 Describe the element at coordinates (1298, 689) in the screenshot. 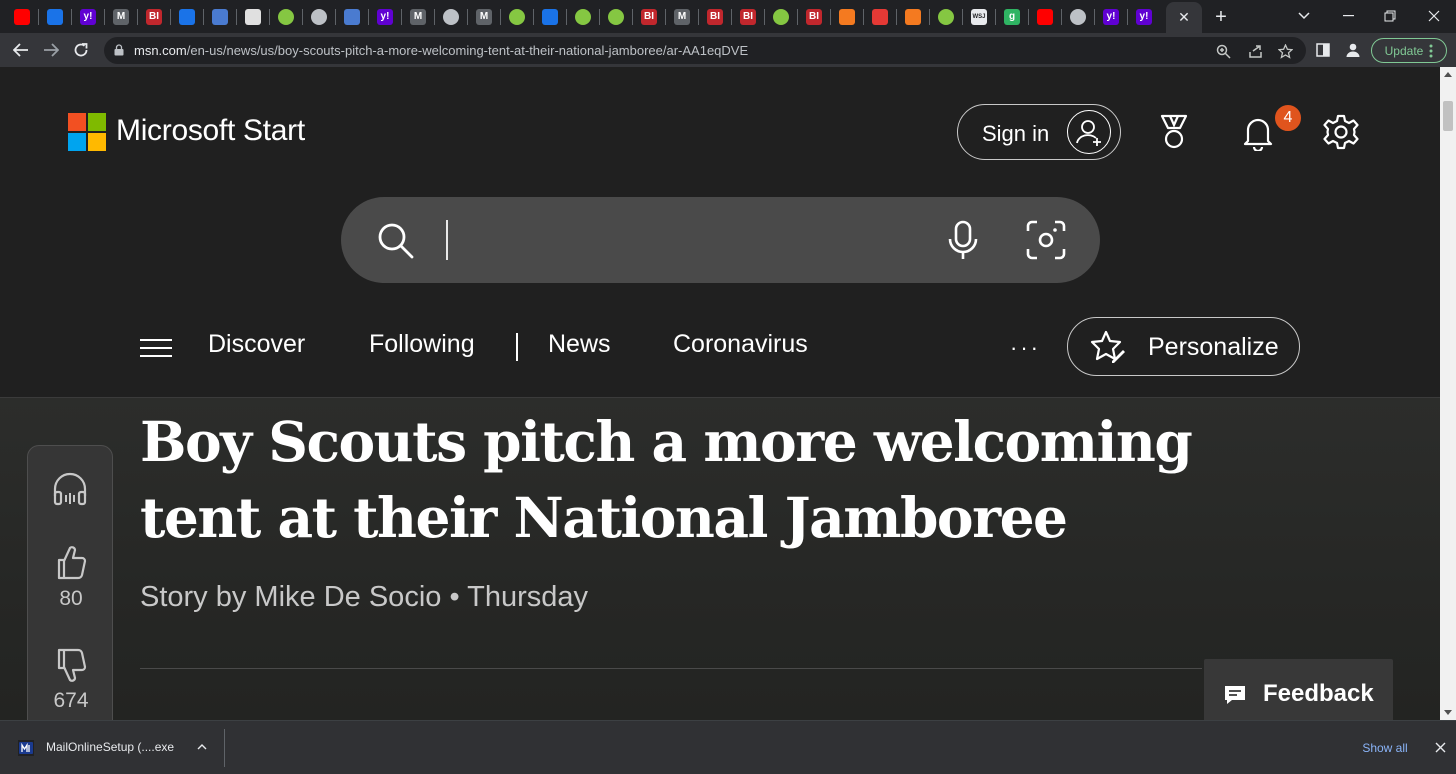

I see `feedback-button: Feedback` at that location.